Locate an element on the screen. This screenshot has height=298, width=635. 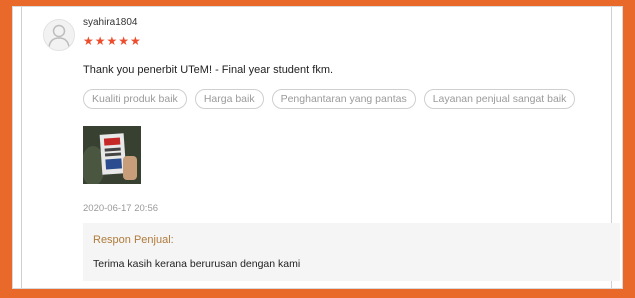
review-tag: Kualiti produk baik is located at coordinates (135, 99).